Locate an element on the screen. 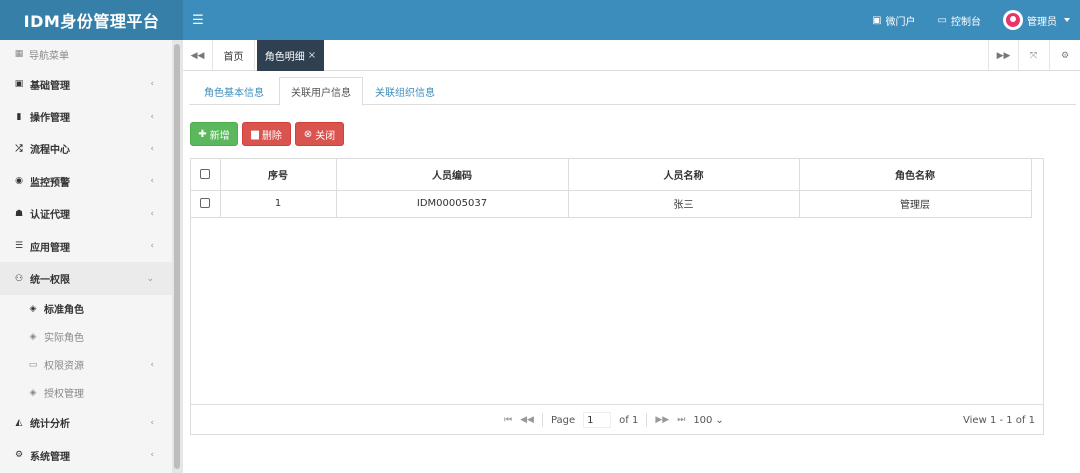 This screenshot has height=473, width=1080. fullscreen-icon: ⤧ is located at coordinates (1033, 55).